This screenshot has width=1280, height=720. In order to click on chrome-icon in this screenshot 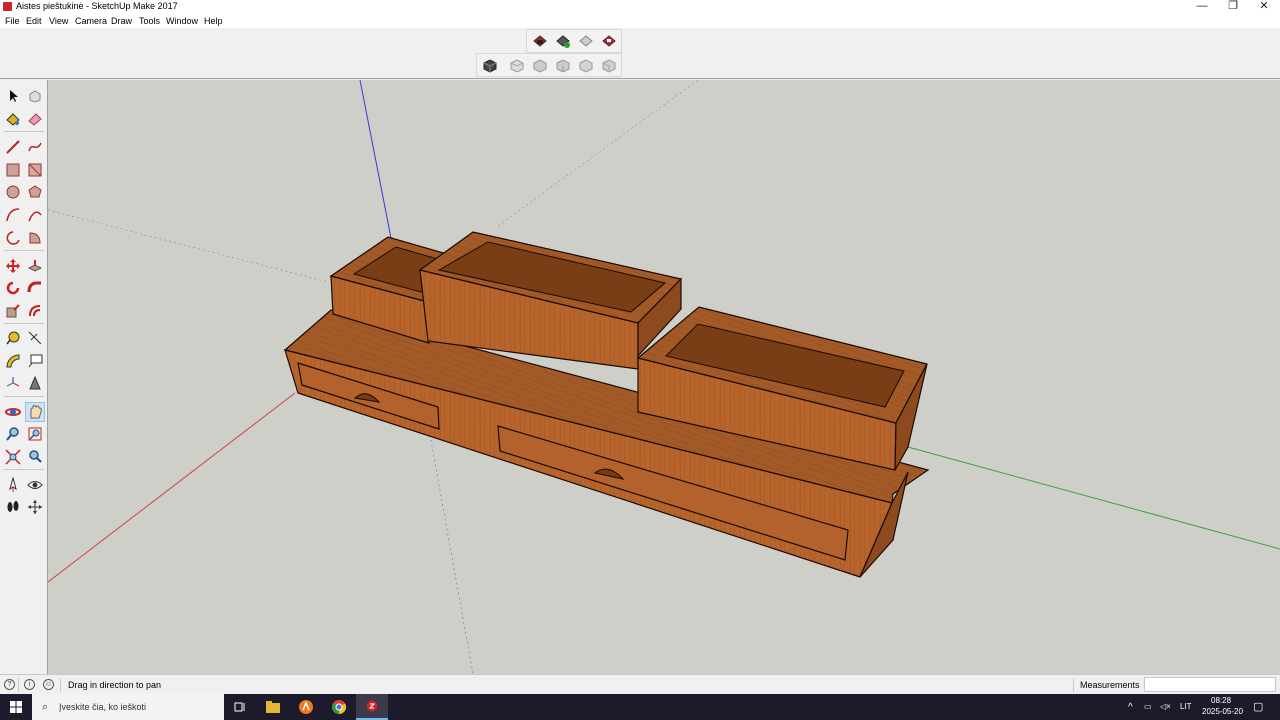, I will do `click(339, 707)`.